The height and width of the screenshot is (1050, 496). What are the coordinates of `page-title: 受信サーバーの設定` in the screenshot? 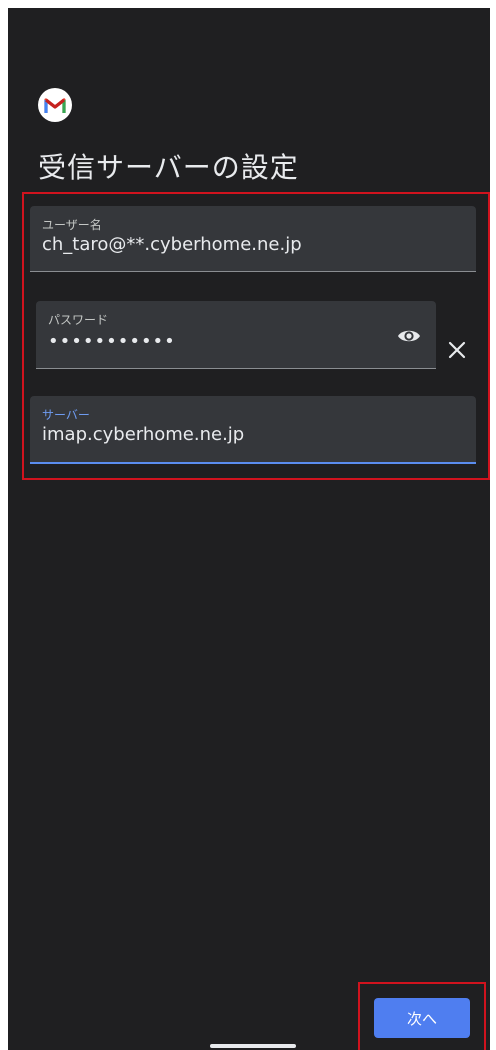 It's located at (168, 167).